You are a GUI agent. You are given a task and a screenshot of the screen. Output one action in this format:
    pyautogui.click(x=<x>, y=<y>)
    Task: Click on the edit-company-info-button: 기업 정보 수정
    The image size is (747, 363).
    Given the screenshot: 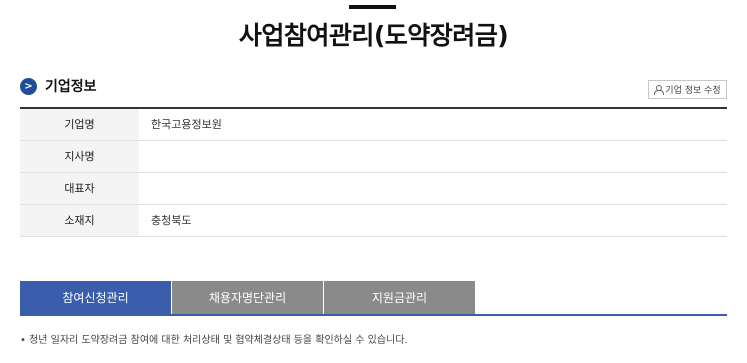 What is the action you would take?
    pyautogui.click(x=687, y=89)
    